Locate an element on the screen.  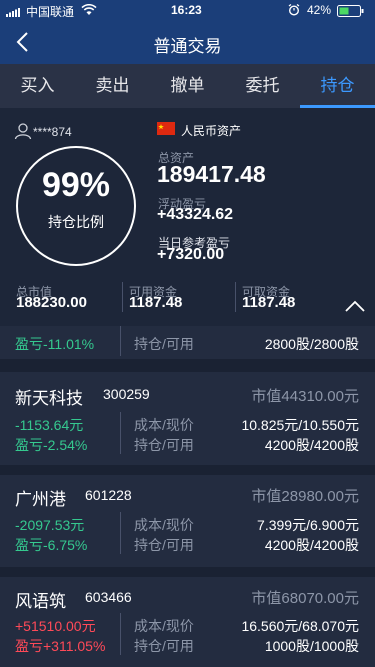
position-ratio-gauge: 99% 持仓比例 is located at coordinates (76, 206).